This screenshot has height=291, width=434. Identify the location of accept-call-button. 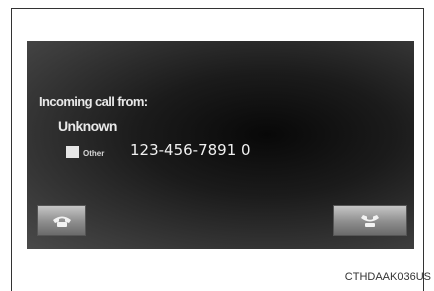
(61, 220).